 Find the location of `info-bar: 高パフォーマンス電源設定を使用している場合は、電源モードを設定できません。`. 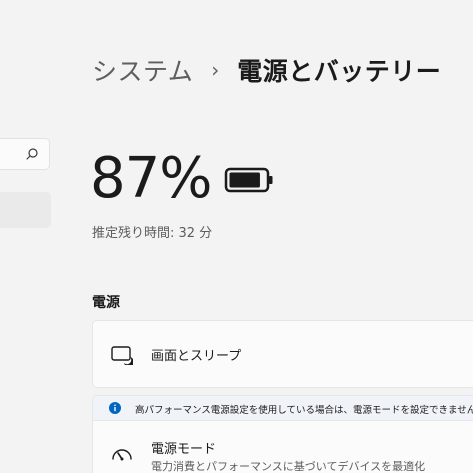

info-bar: 高パフォーマンス電源設定を使用している場合は、電源モードを設定できません。 is located at coordinates (282, 408).